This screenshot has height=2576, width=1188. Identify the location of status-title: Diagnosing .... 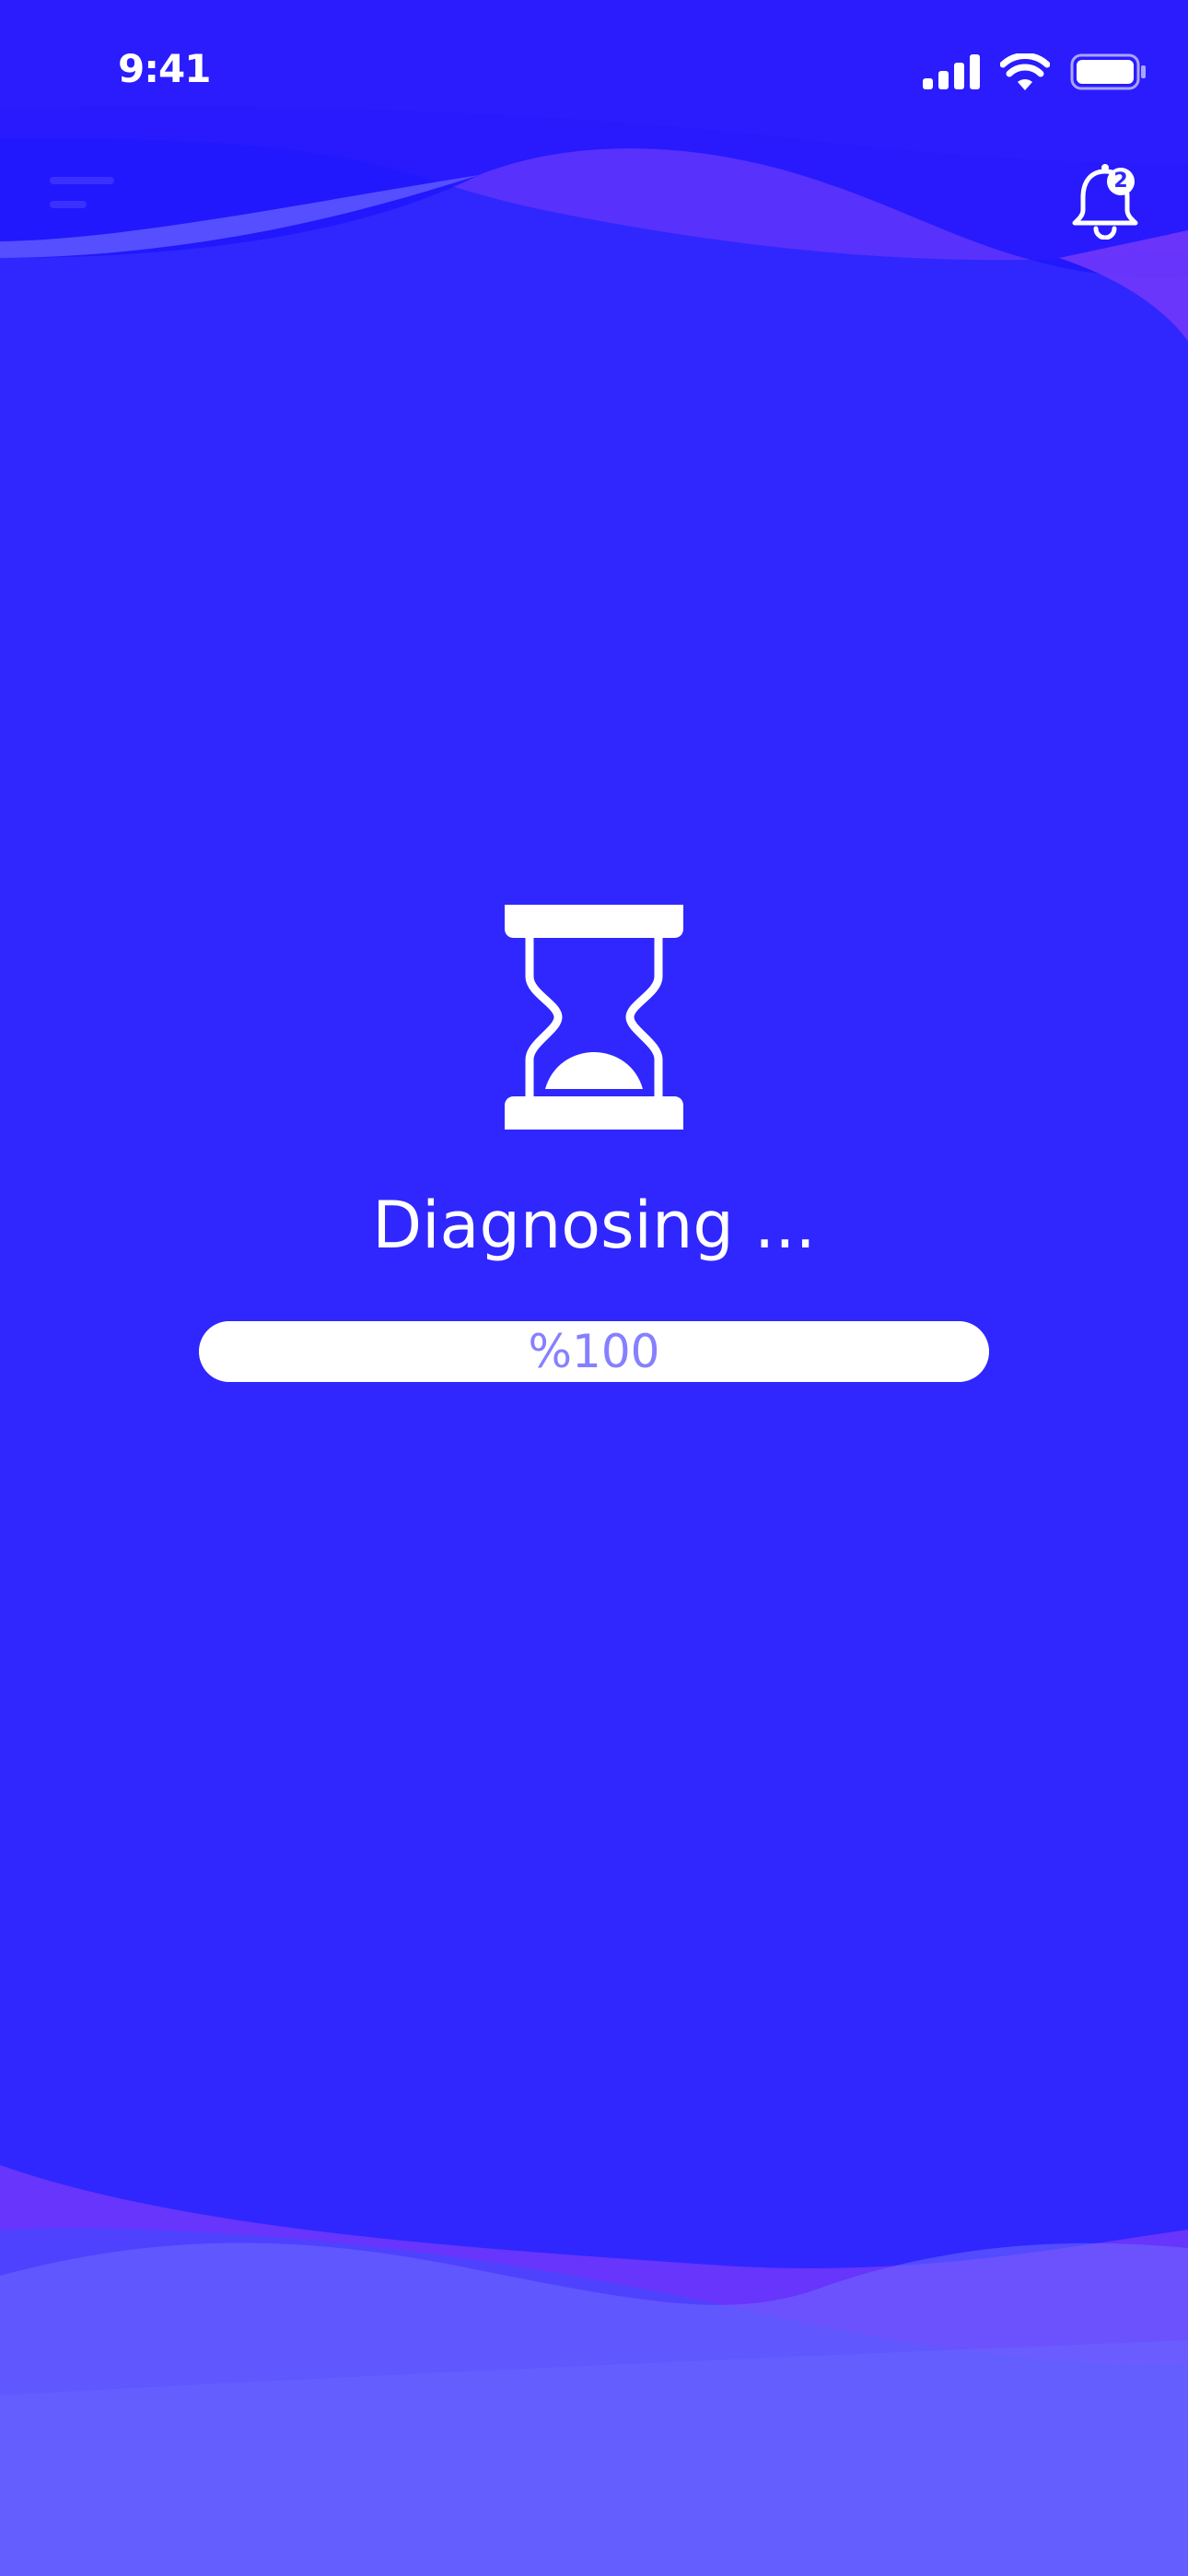
(594, 1225).